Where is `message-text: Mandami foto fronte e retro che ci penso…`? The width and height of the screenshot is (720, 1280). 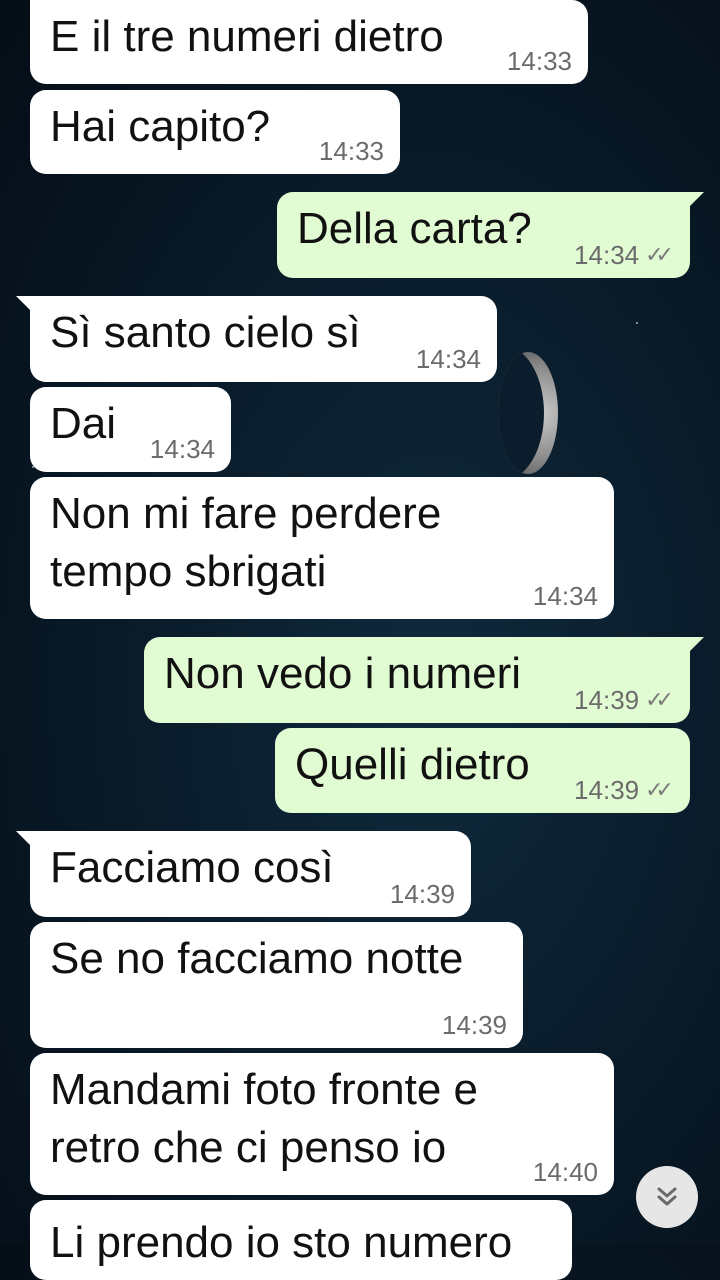
message-text: Mandami foto fronte e retro che ci penso… is located at coordinates (264, 1118).